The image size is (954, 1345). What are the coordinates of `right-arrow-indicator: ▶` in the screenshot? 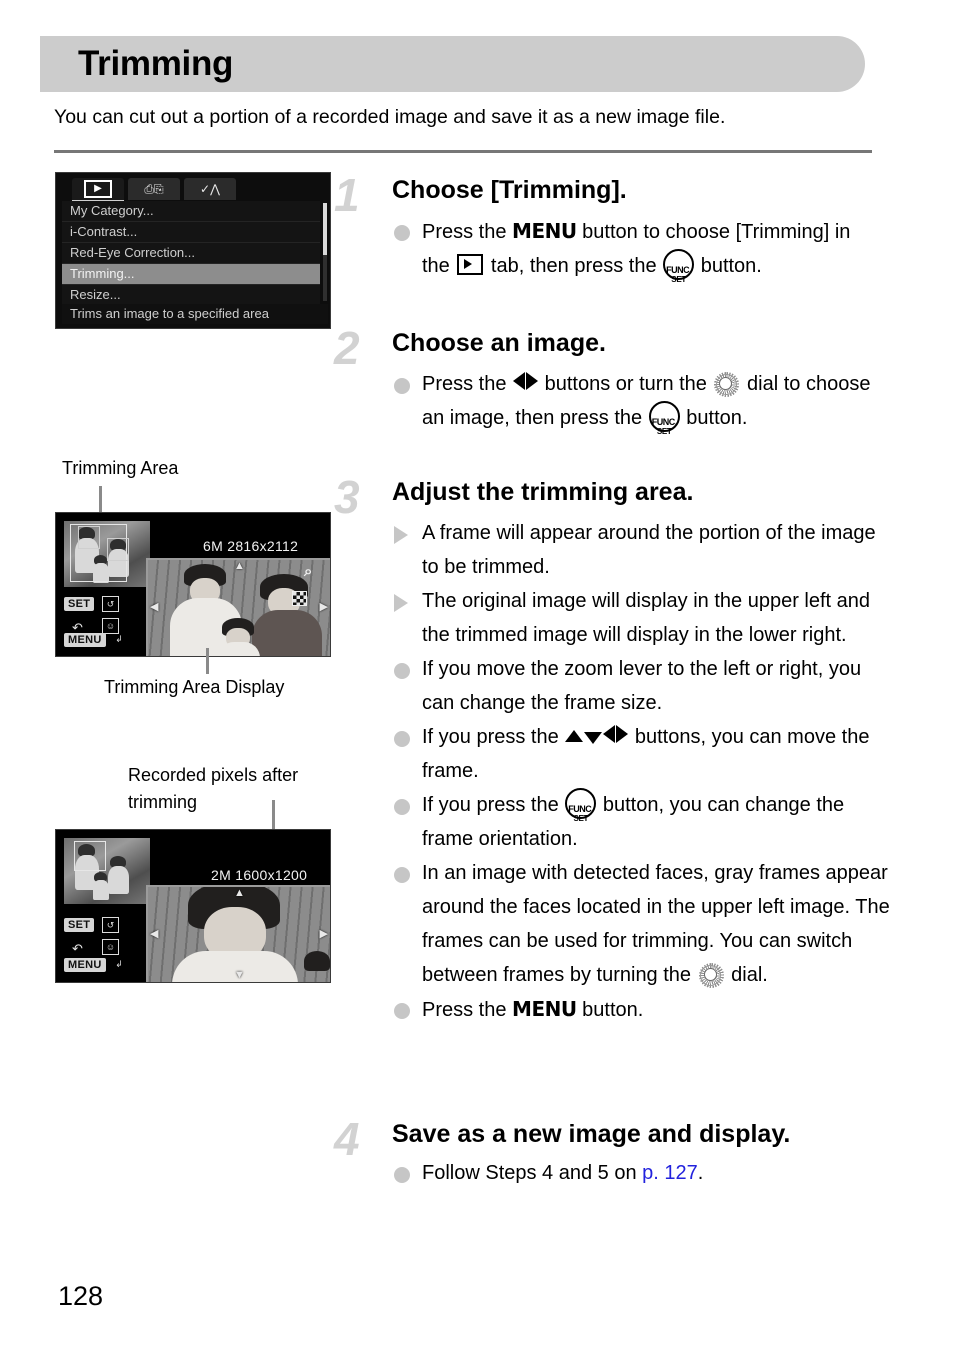 It's located at (323, 607).